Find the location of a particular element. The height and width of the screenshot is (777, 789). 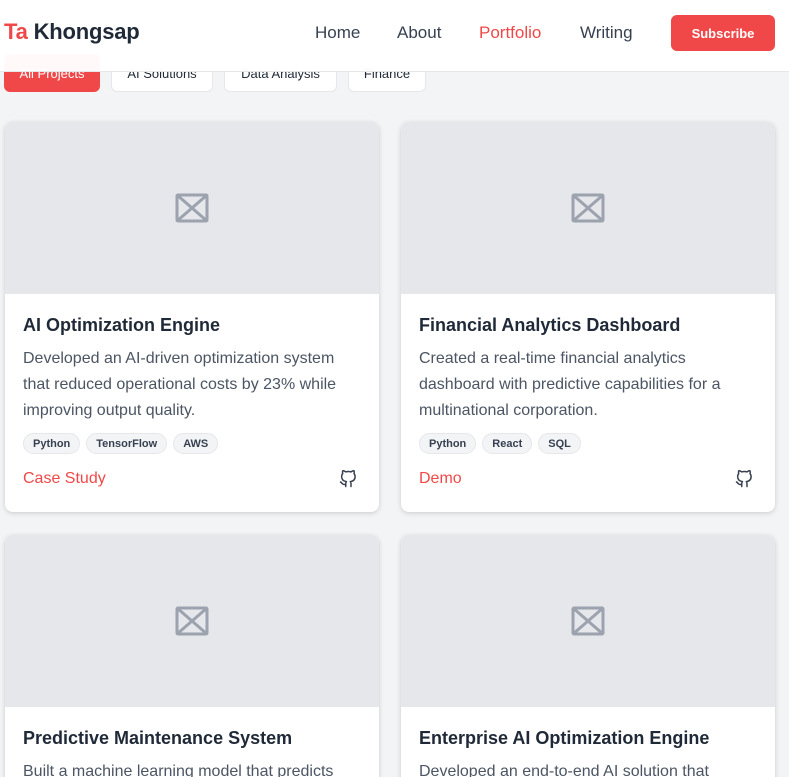

project-description: Developed an end-to-end AI solution that is located at coordinates (564, 770).